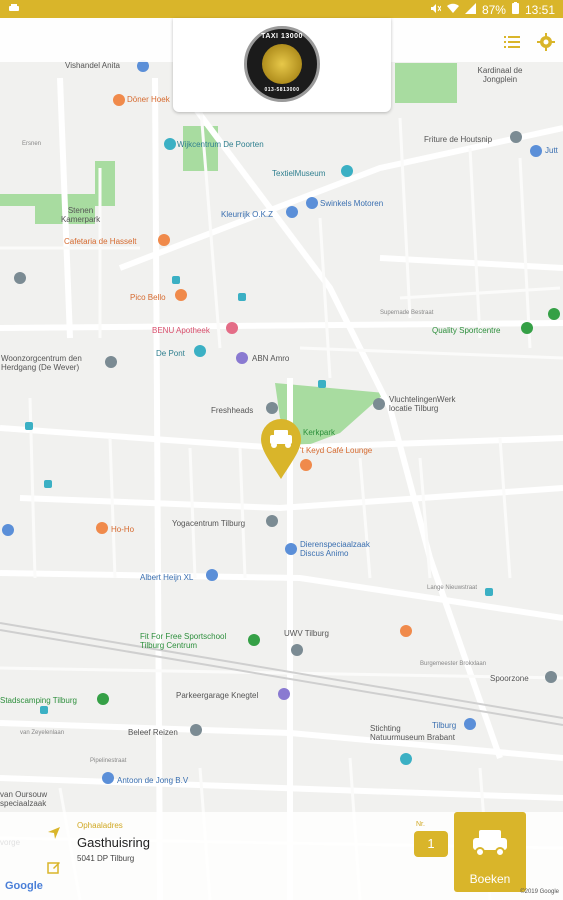  Describe the element at coordinates (148, 99) in the screenshot. I see `map-label-doner: Döner Hoek` at that location.